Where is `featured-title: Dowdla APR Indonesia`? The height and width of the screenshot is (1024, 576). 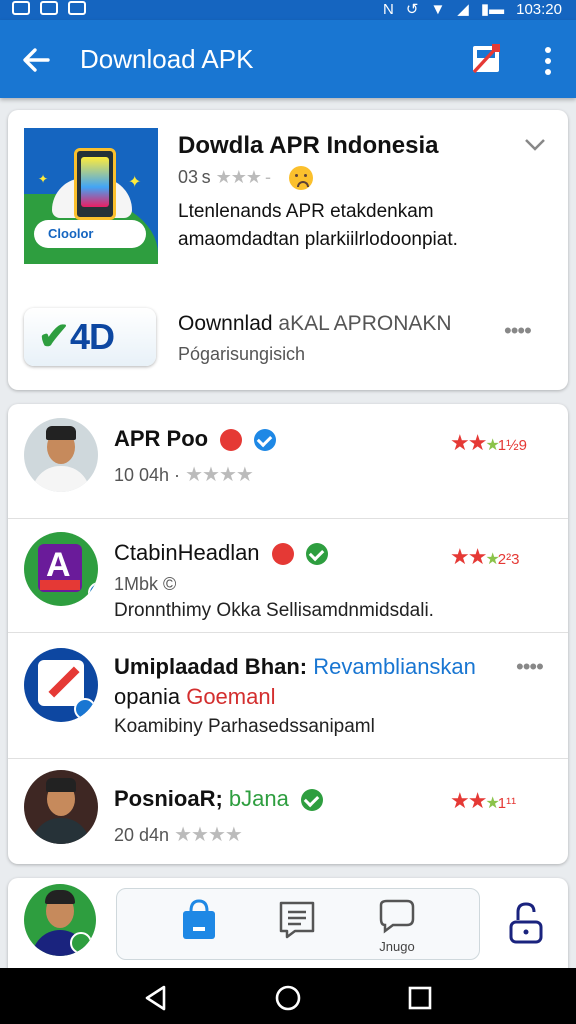
featured-title: Dowdla APR Indonesia is located at coordinates (308, 145).